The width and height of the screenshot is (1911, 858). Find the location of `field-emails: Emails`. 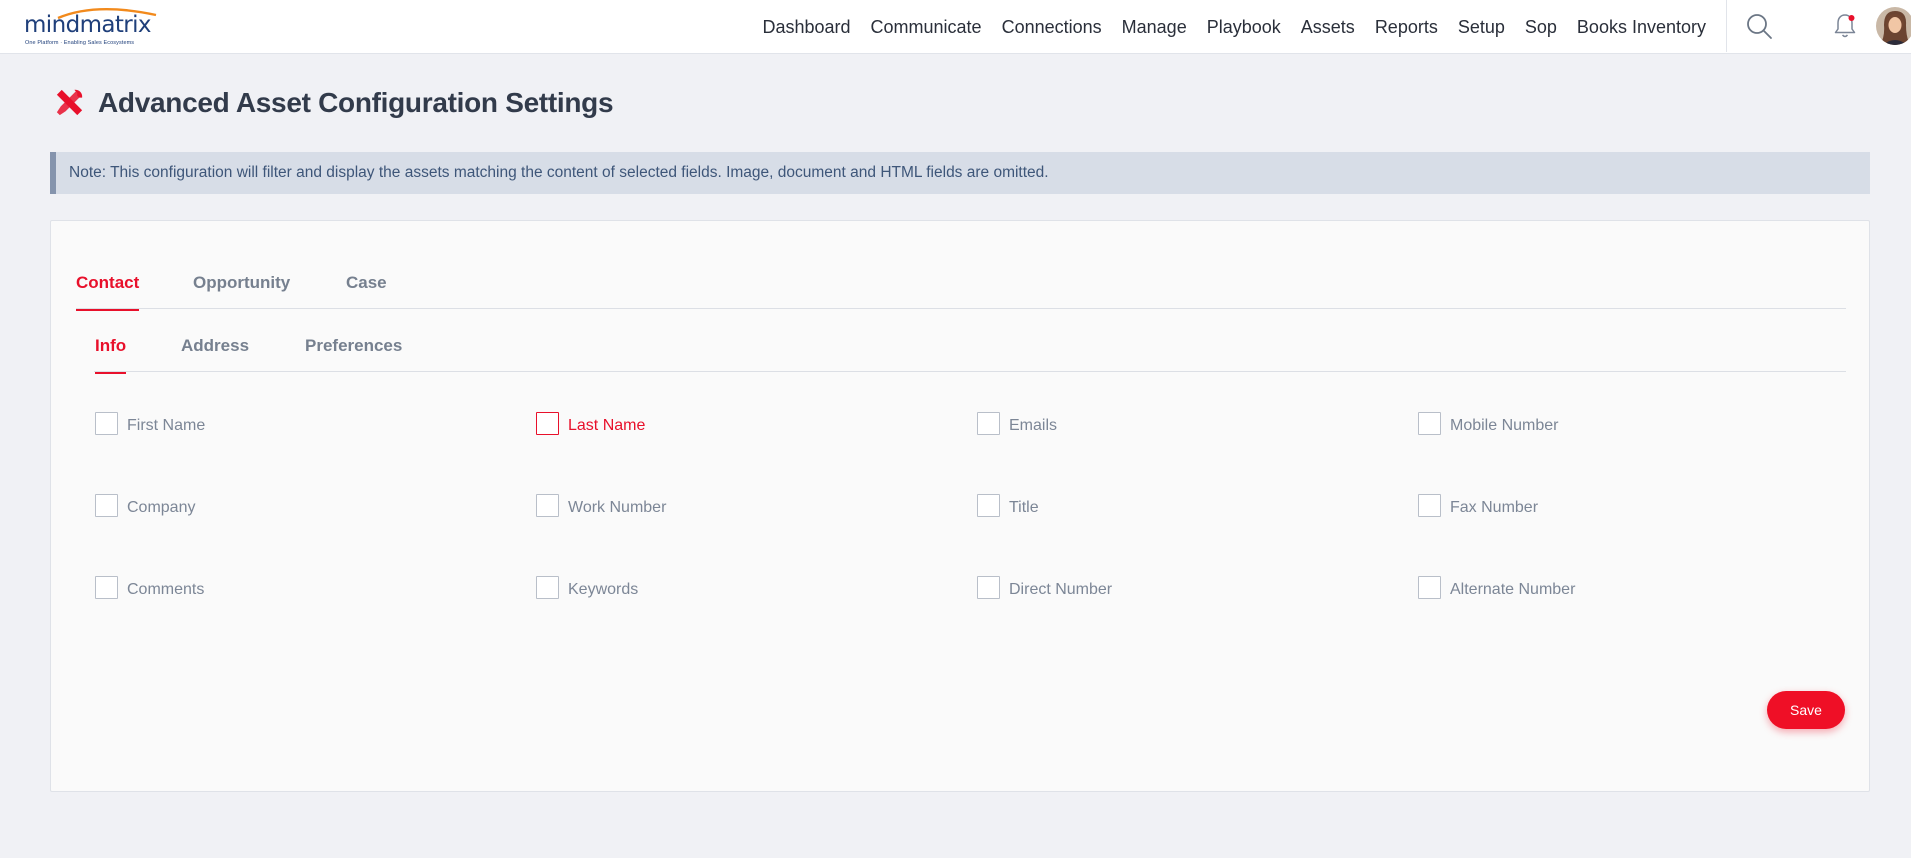

field-emails: Emails is located at coordinates (1017, 423).